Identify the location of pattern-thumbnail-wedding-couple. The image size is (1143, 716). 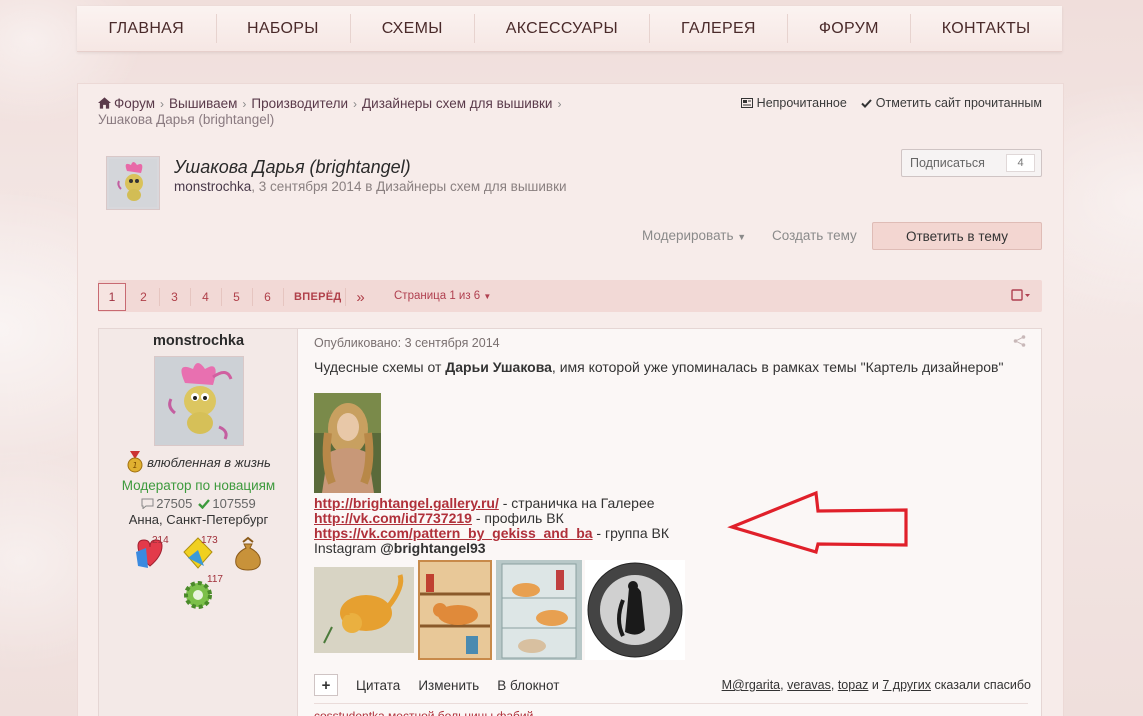
(635, 610).